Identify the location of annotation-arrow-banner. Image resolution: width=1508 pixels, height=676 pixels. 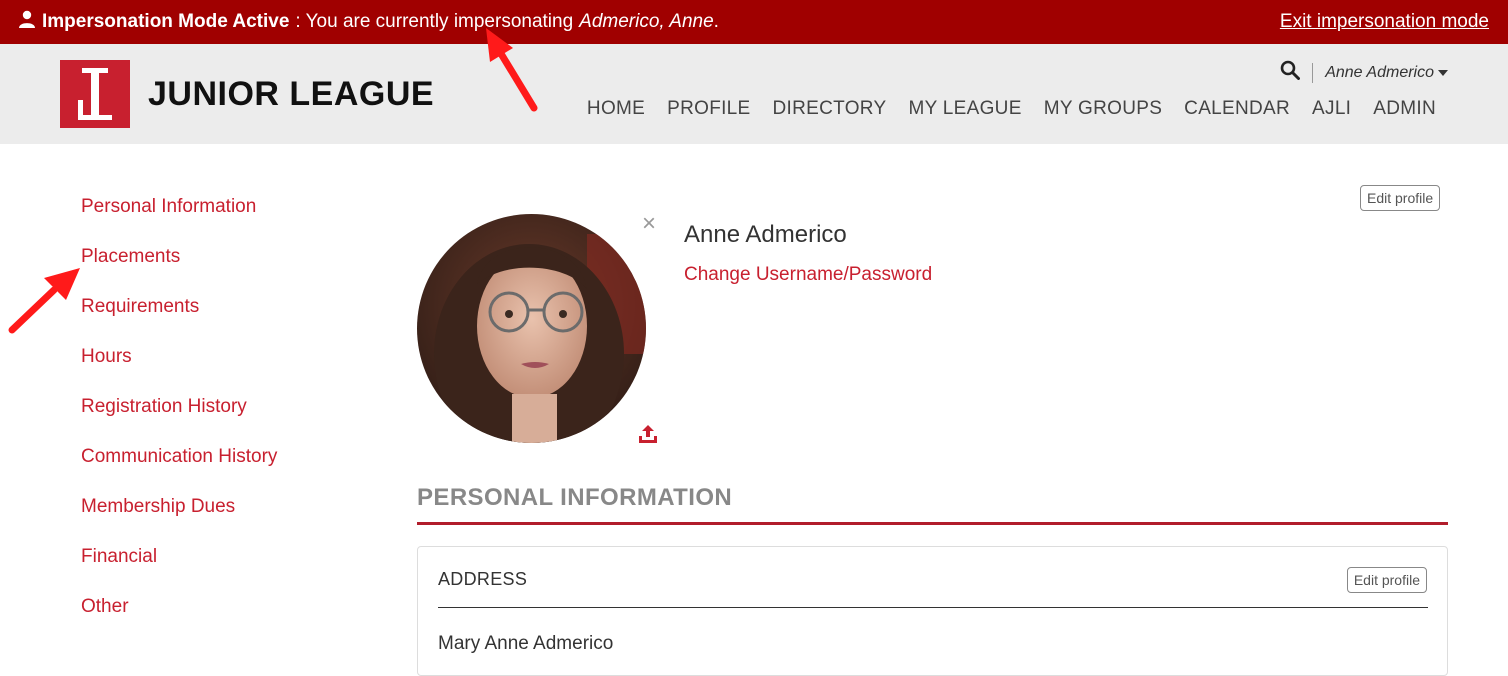
(512, 70).